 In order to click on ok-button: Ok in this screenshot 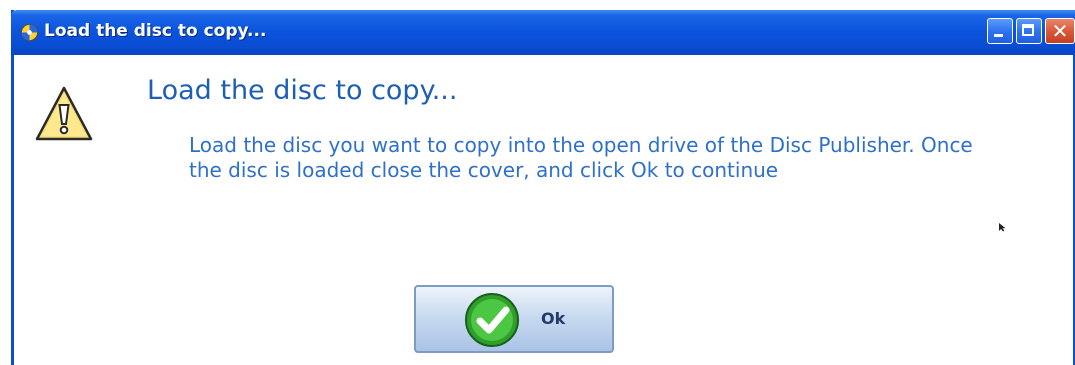, I will do `click(514, 319)`.